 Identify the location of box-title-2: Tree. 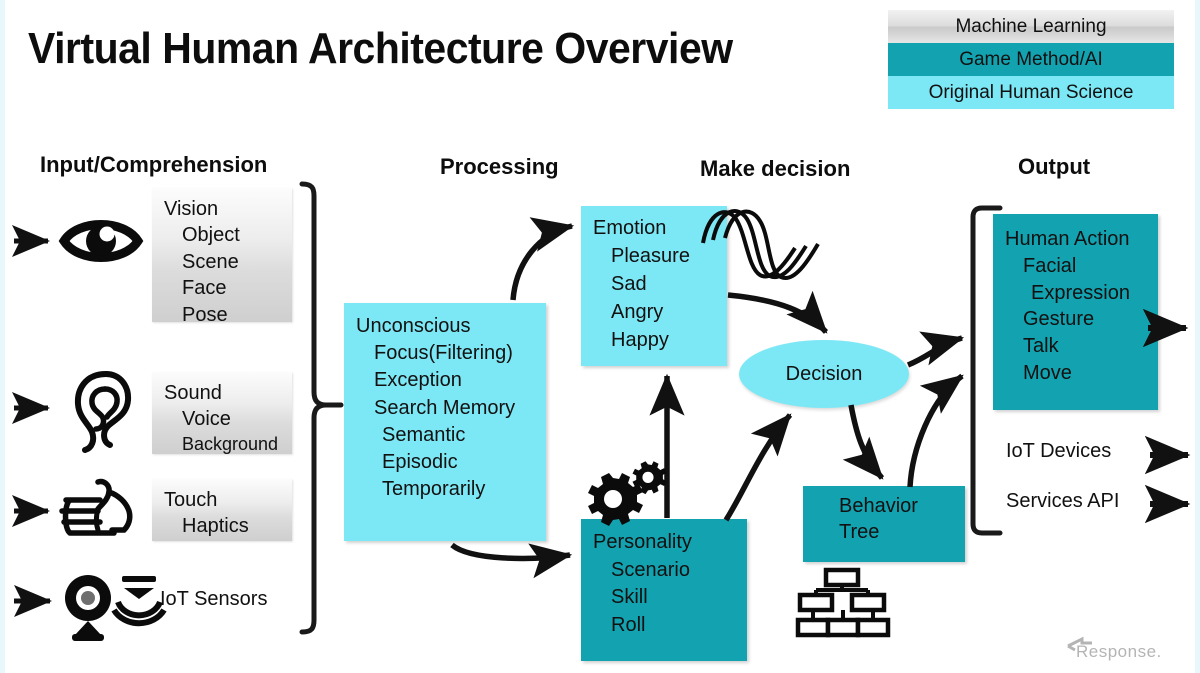
(859, 532).